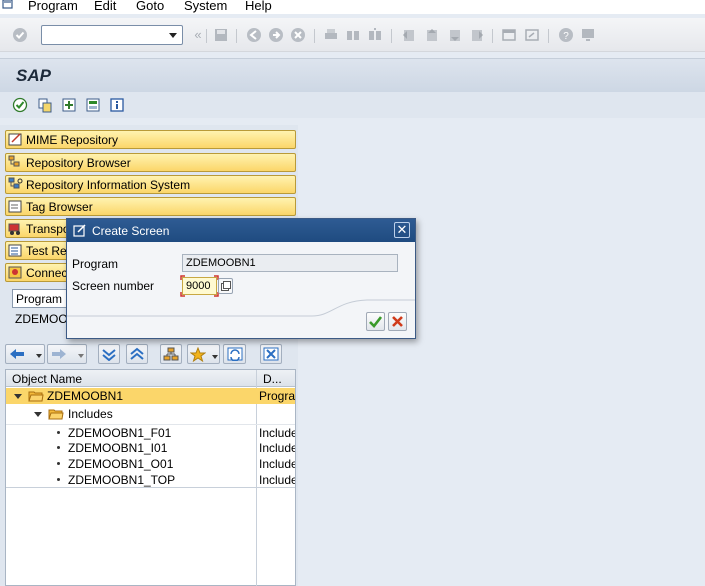  I want to click on test-repository-label: Test Re, so click(46, 251).